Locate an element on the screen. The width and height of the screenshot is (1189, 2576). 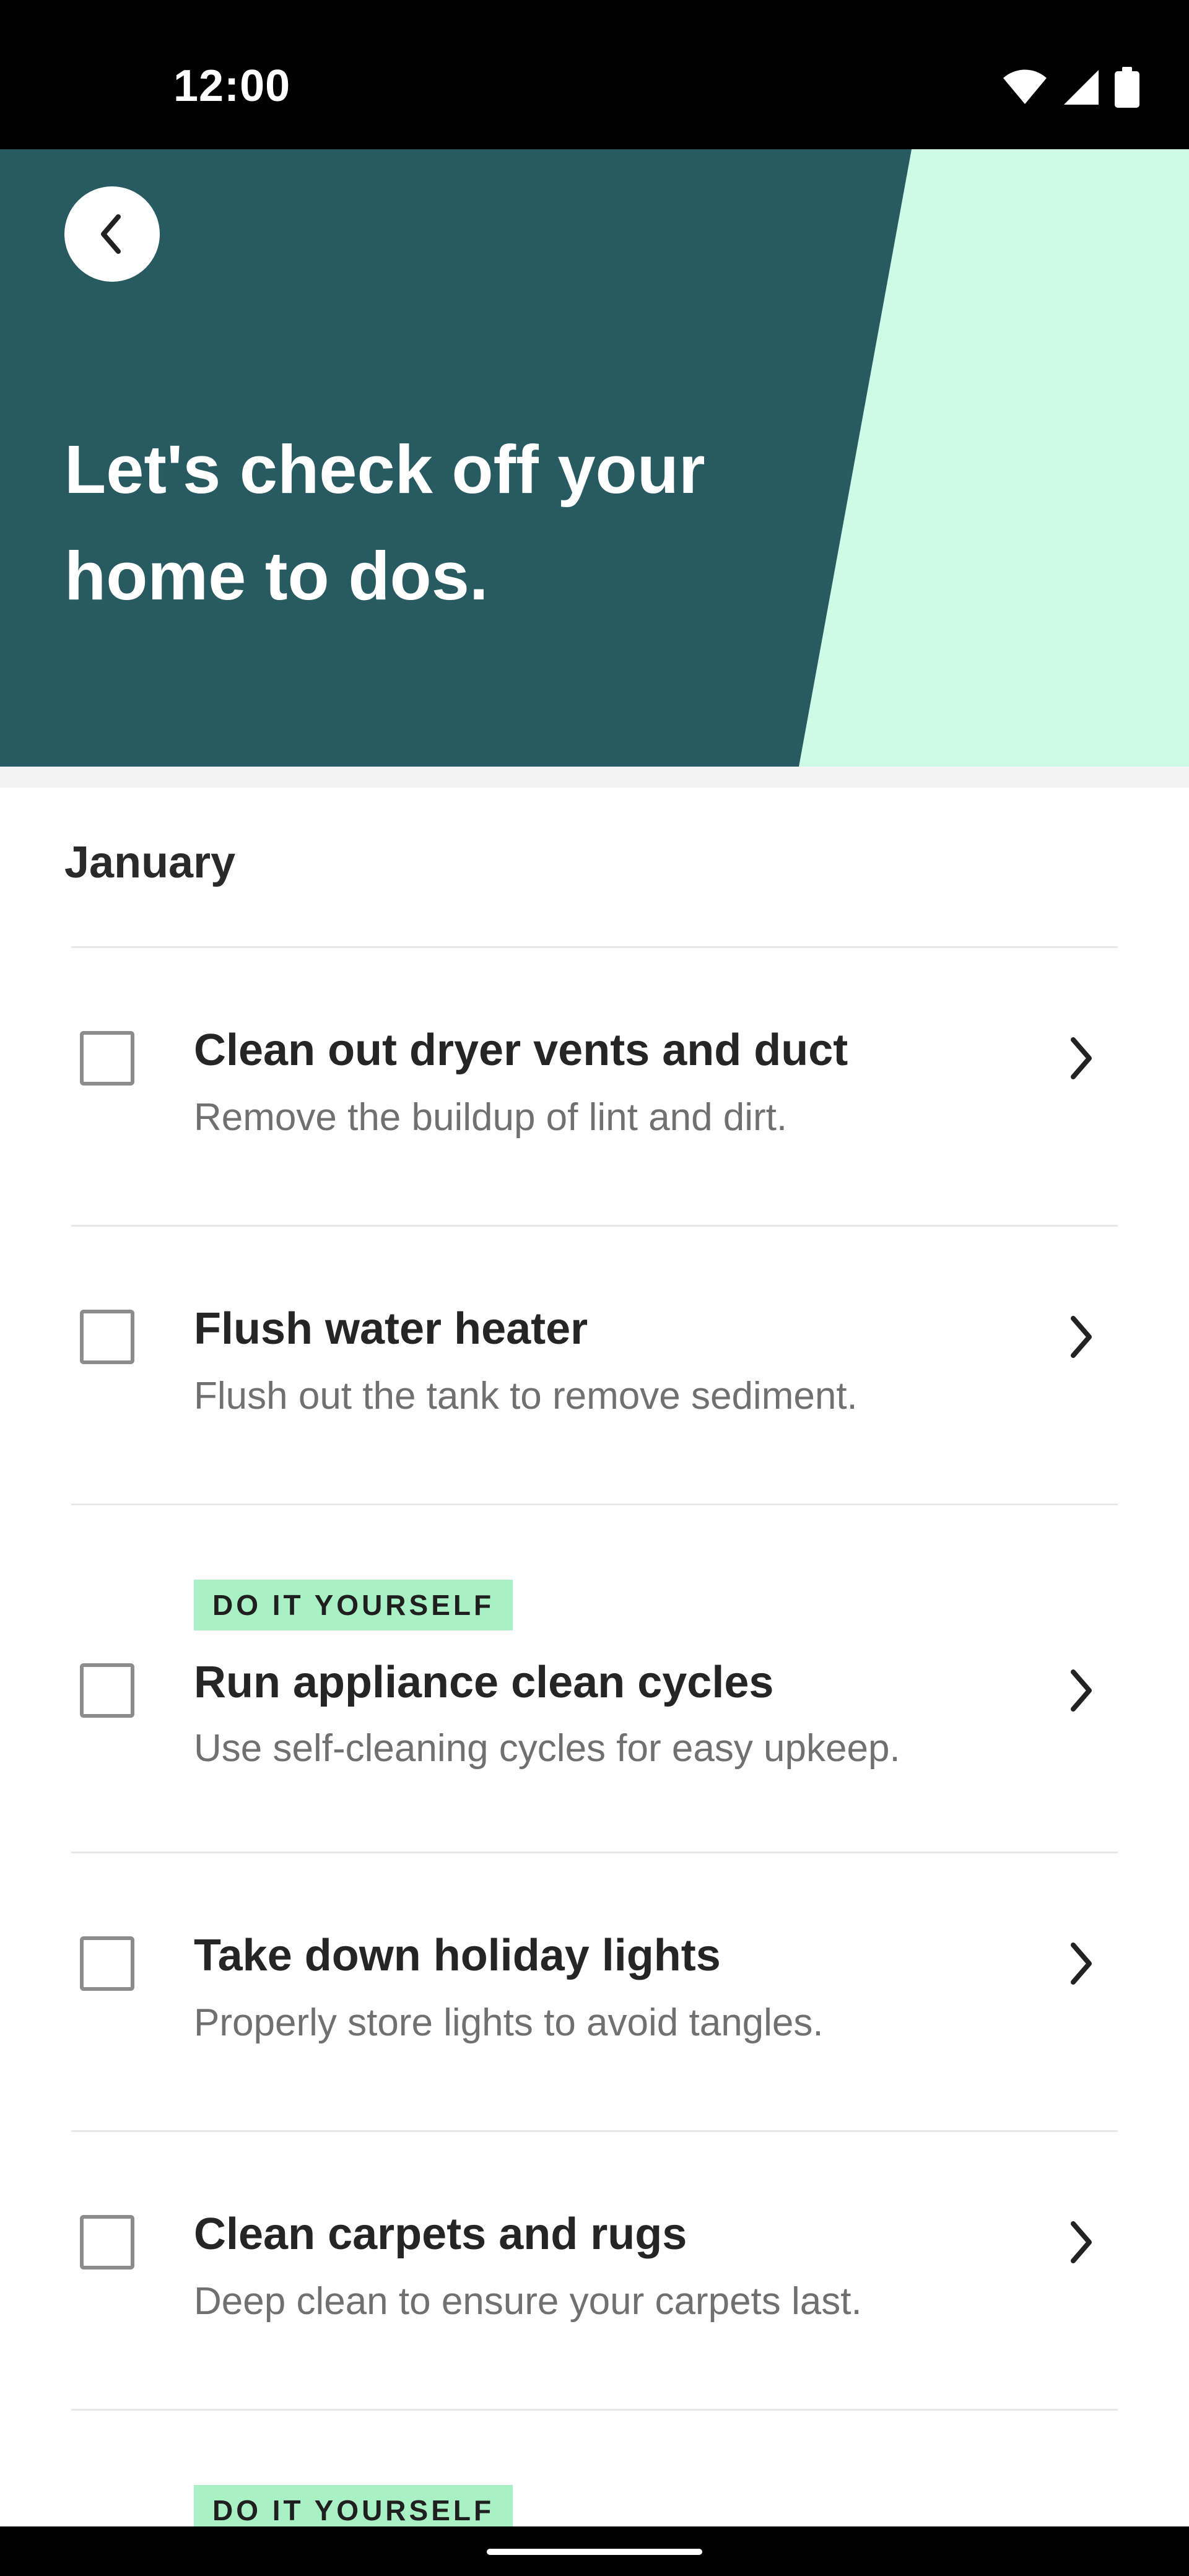
signal-icon is located at coordinates (1081, 87).